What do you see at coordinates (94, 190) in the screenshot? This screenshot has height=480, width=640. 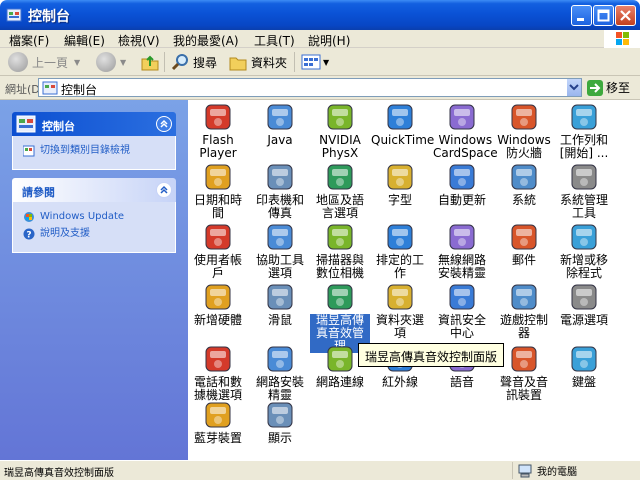 I see `see-also-panel-header: 請參閱` at bounding box center [94, 190].